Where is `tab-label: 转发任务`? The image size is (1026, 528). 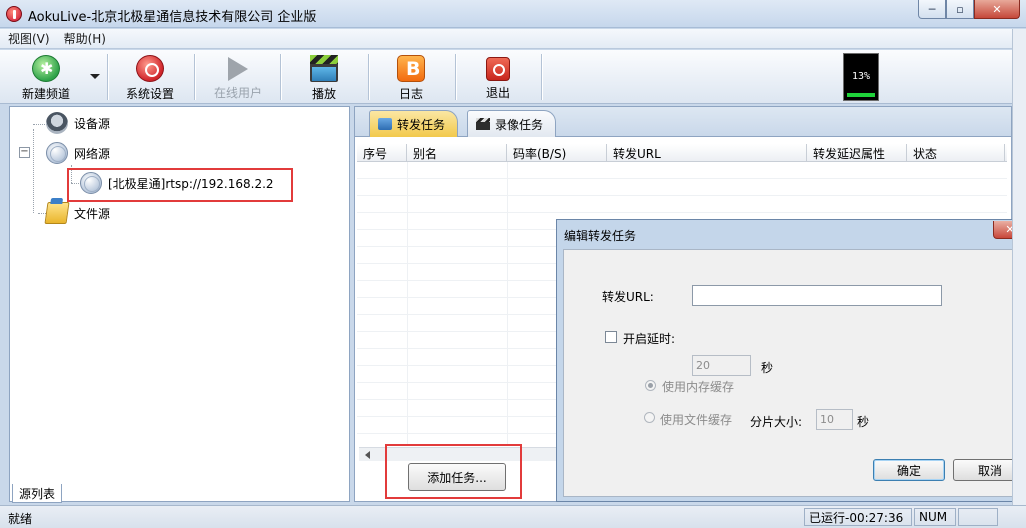
tab-label: 转发任务 is located at coordinates (421, 124).